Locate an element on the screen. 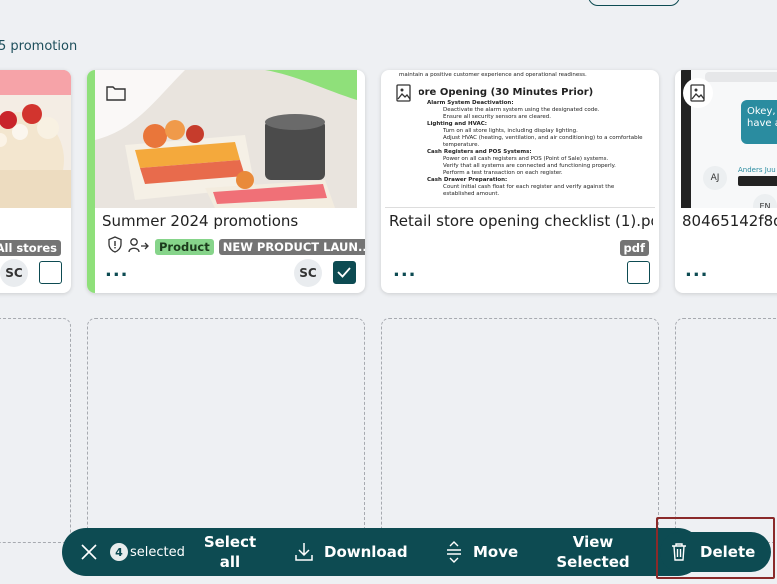 The height and width of the screenshot is (584, 777). top-pill-button is located at coordinates (634, 3).